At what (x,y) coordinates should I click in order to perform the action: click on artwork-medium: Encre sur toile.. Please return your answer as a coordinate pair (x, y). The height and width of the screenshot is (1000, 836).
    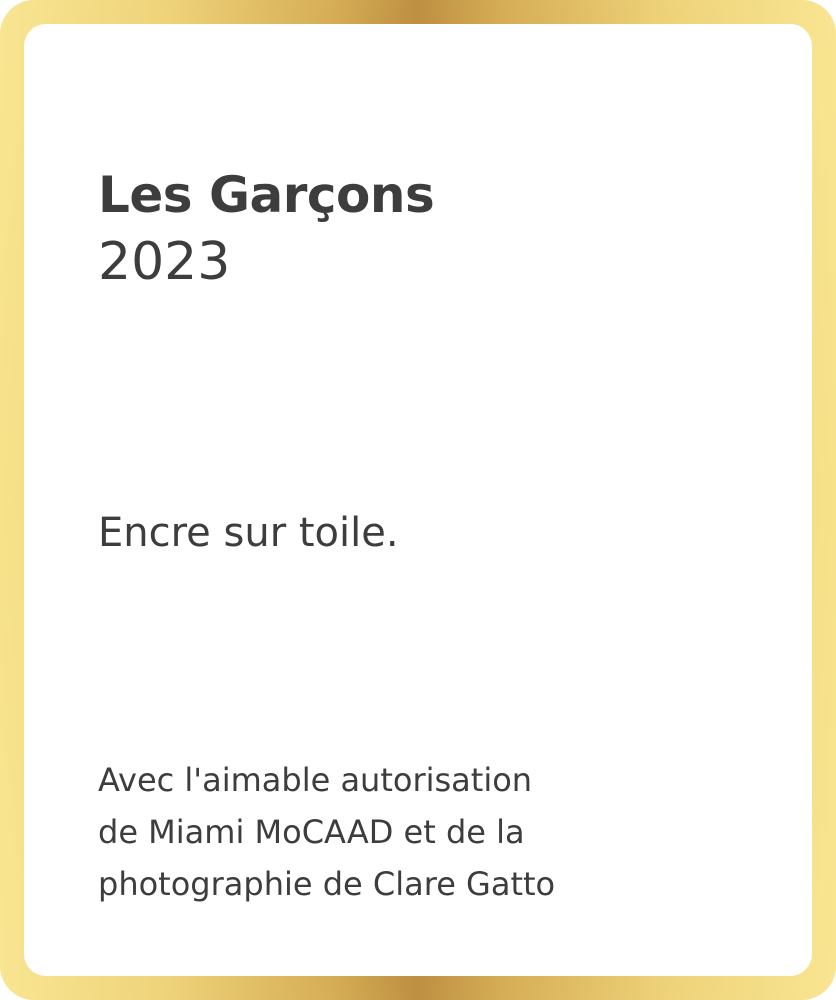
    Looking at the image, I should click on (248, 533).